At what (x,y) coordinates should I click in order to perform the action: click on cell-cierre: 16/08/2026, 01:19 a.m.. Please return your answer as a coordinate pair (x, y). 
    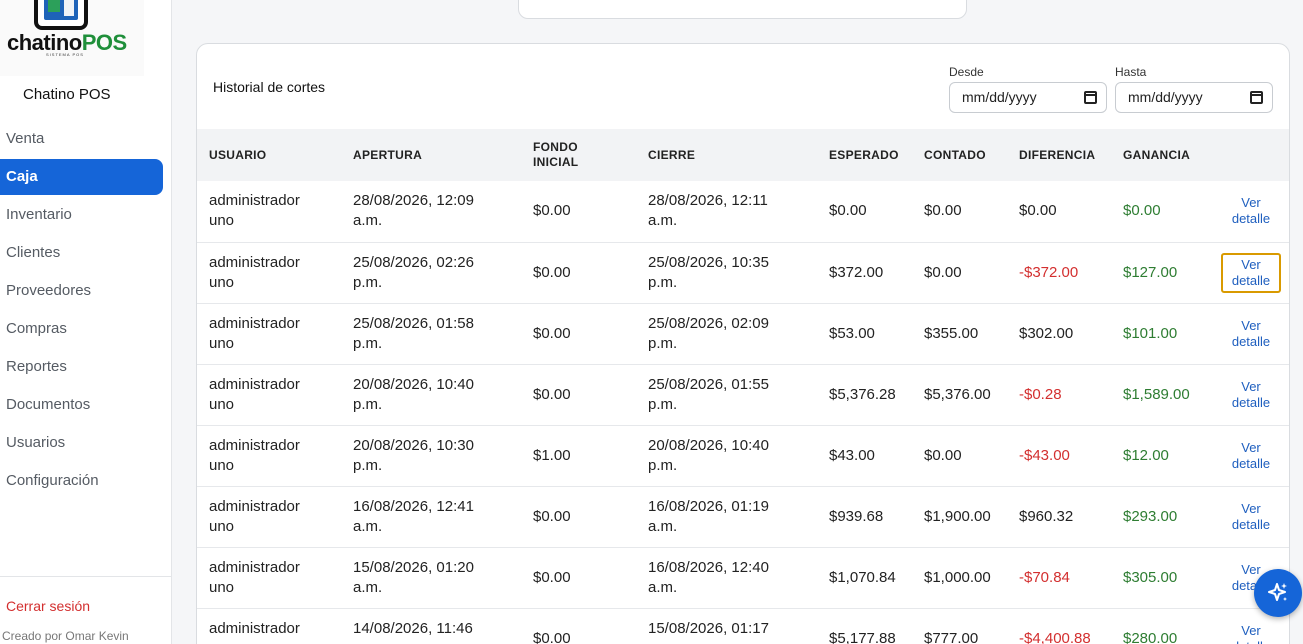
    Looking at the image, I should click on (726, 517).